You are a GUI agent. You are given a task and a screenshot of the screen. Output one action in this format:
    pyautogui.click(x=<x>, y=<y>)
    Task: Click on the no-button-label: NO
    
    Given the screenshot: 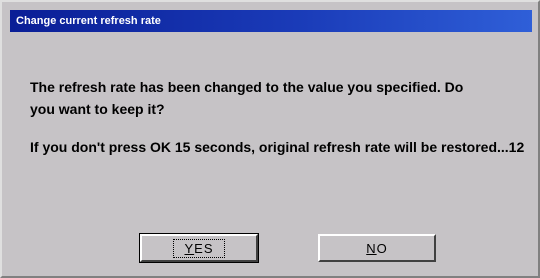 What is the action you would take?
    pyautogui.click(x=377, y=248)
    